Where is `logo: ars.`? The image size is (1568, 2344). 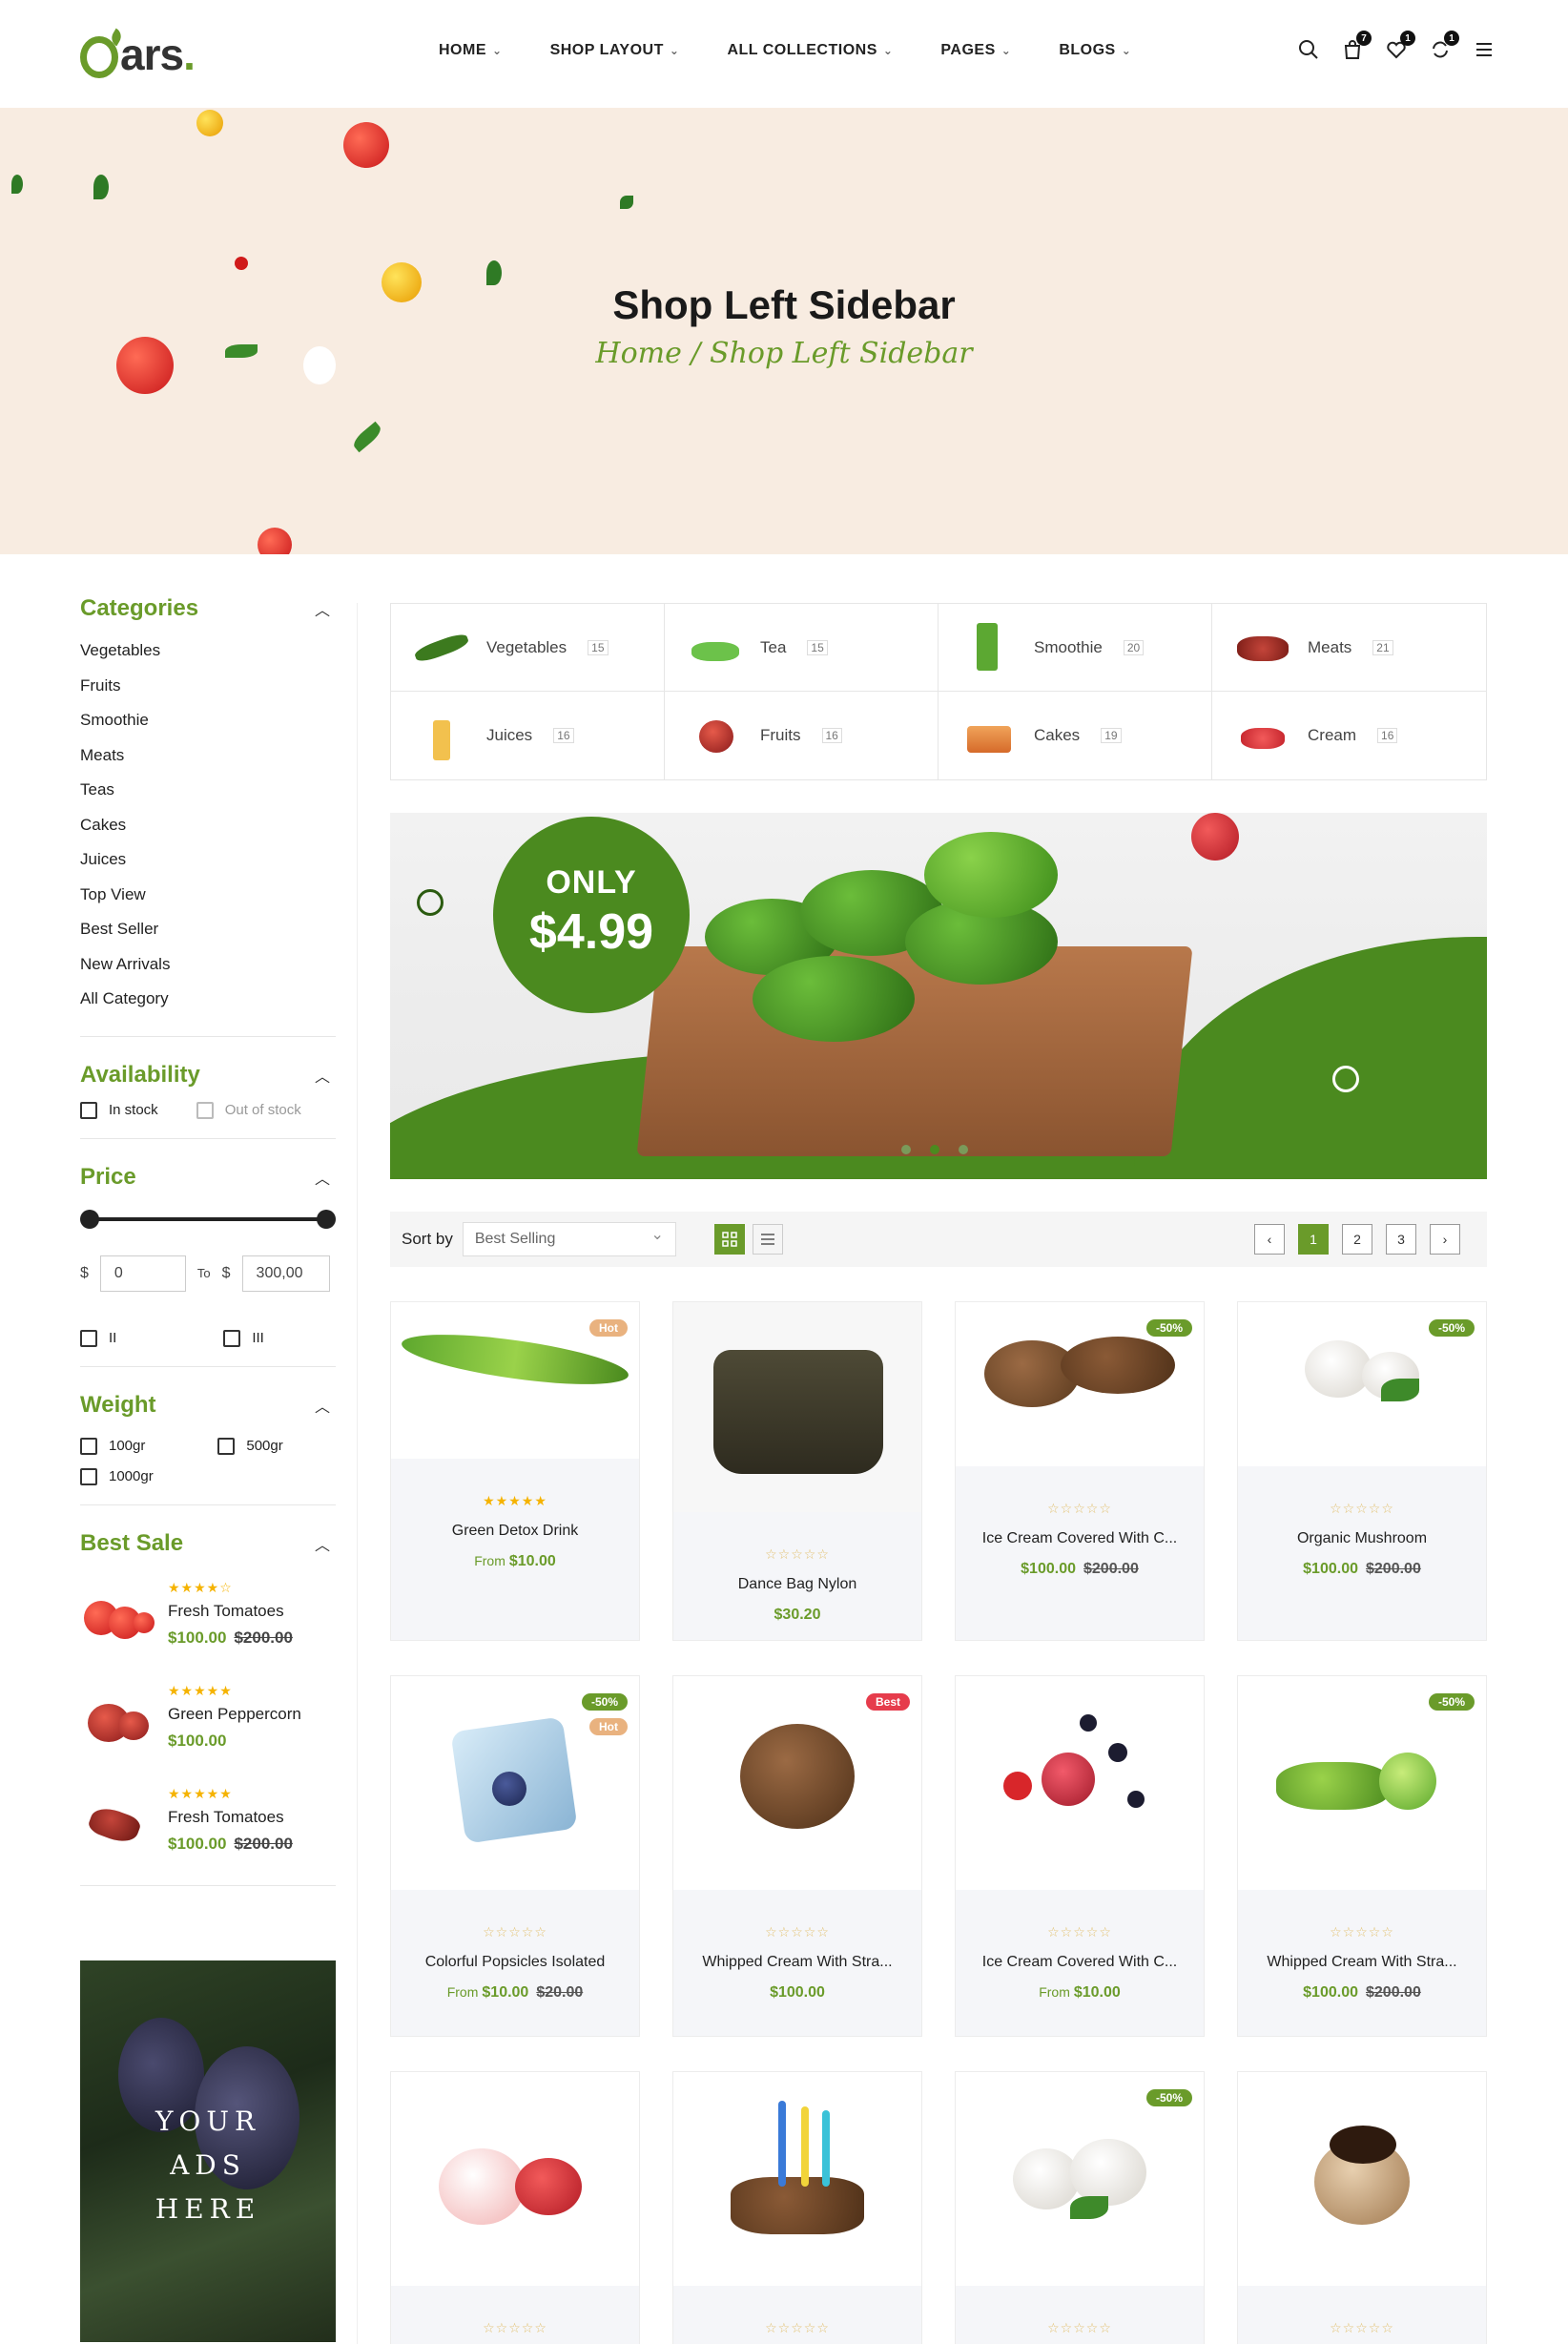
logo: ars. is located at coordinates (138, 55).